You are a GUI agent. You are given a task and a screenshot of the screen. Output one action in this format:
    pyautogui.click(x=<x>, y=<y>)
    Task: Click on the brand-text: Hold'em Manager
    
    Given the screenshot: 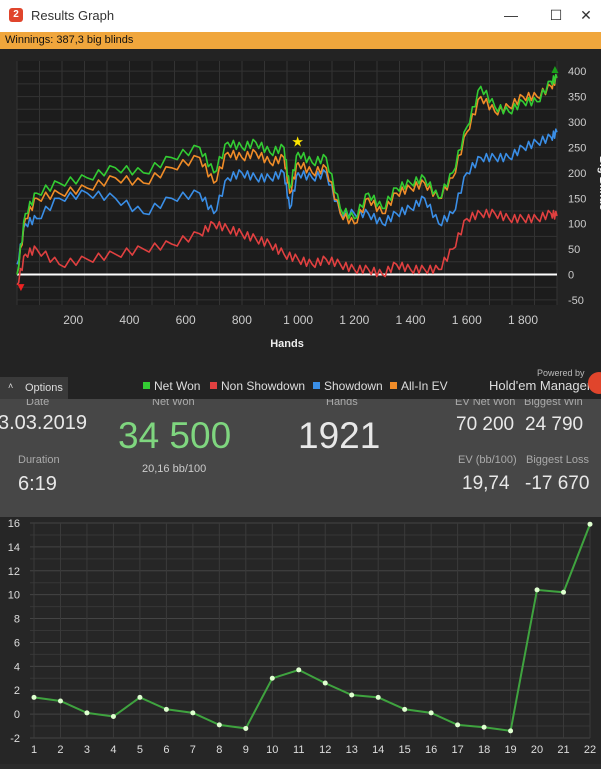 What is the action you would take?
    pyautogui.click(x=540, y=385)
    